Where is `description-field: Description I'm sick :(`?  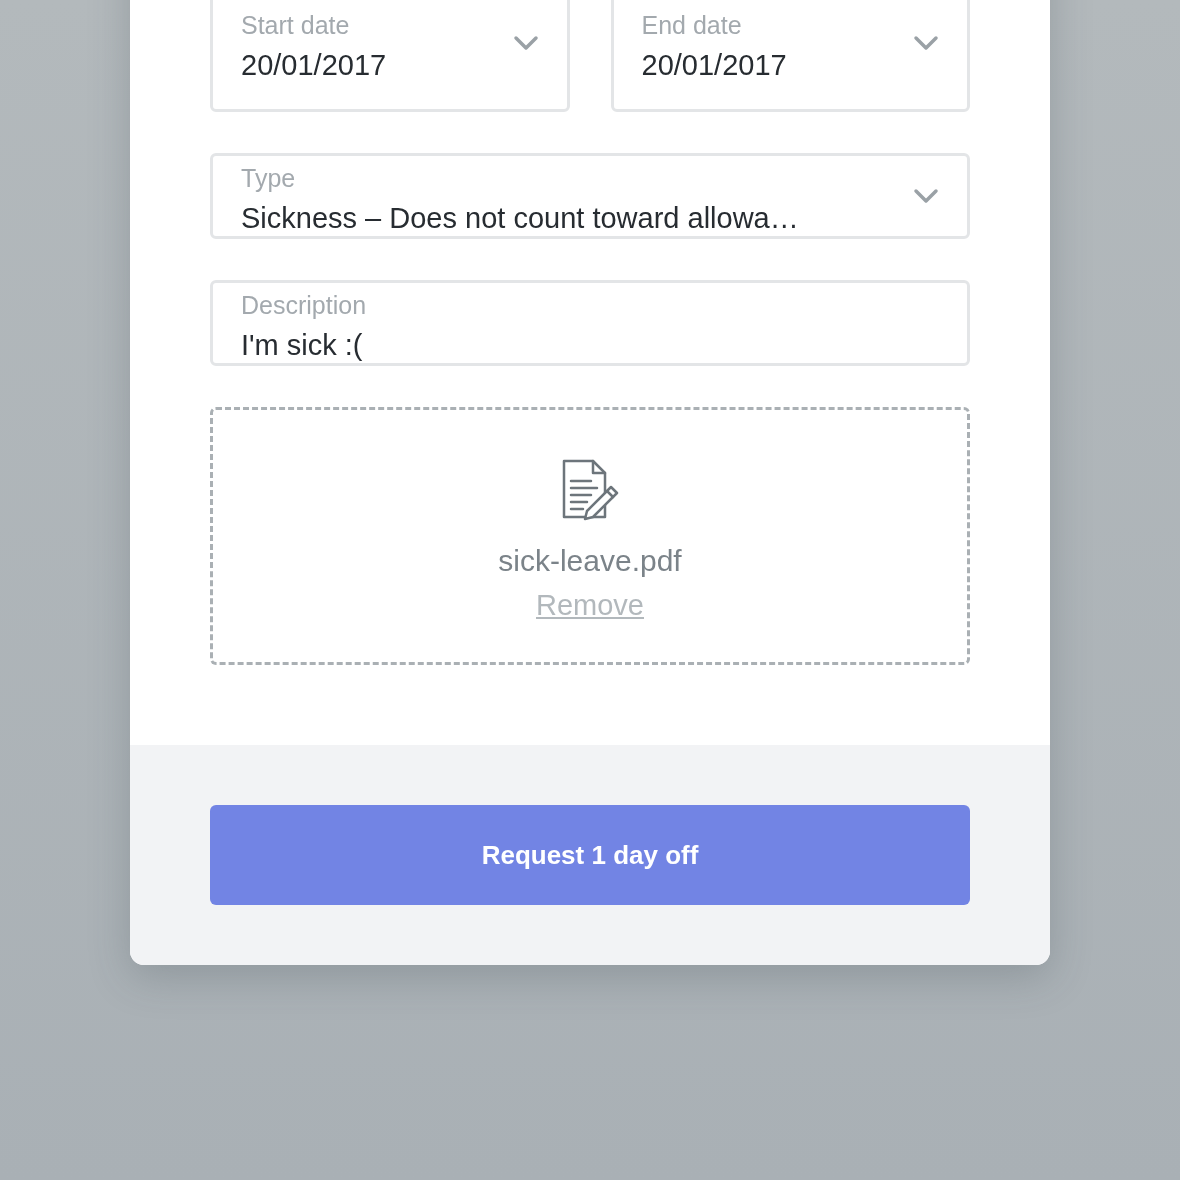 description-field: Description I'm sick :( is located at coordinates (590, 323).